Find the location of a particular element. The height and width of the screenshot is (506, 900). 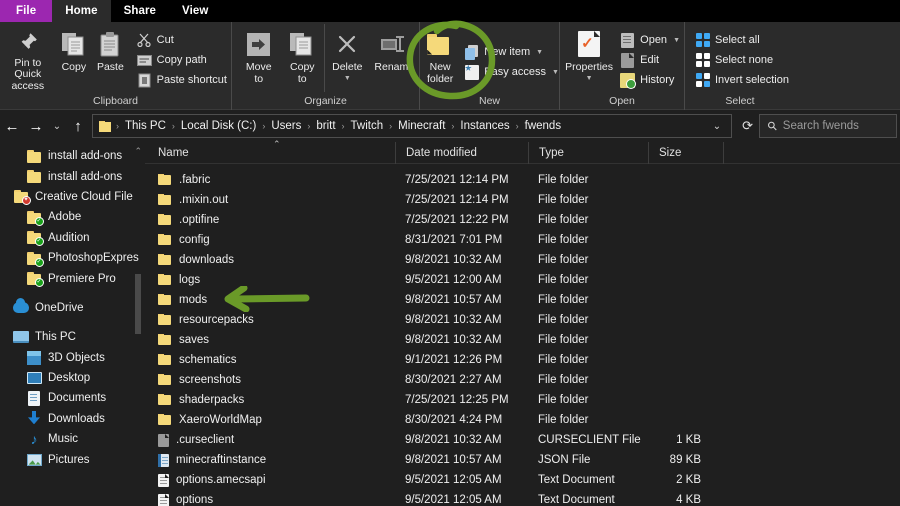

cut-button: Cut is located at coordinates (182, 40).